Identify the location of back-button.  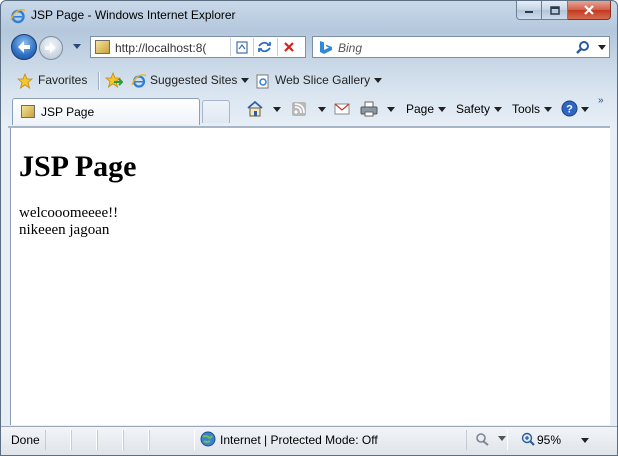
(24, 47).